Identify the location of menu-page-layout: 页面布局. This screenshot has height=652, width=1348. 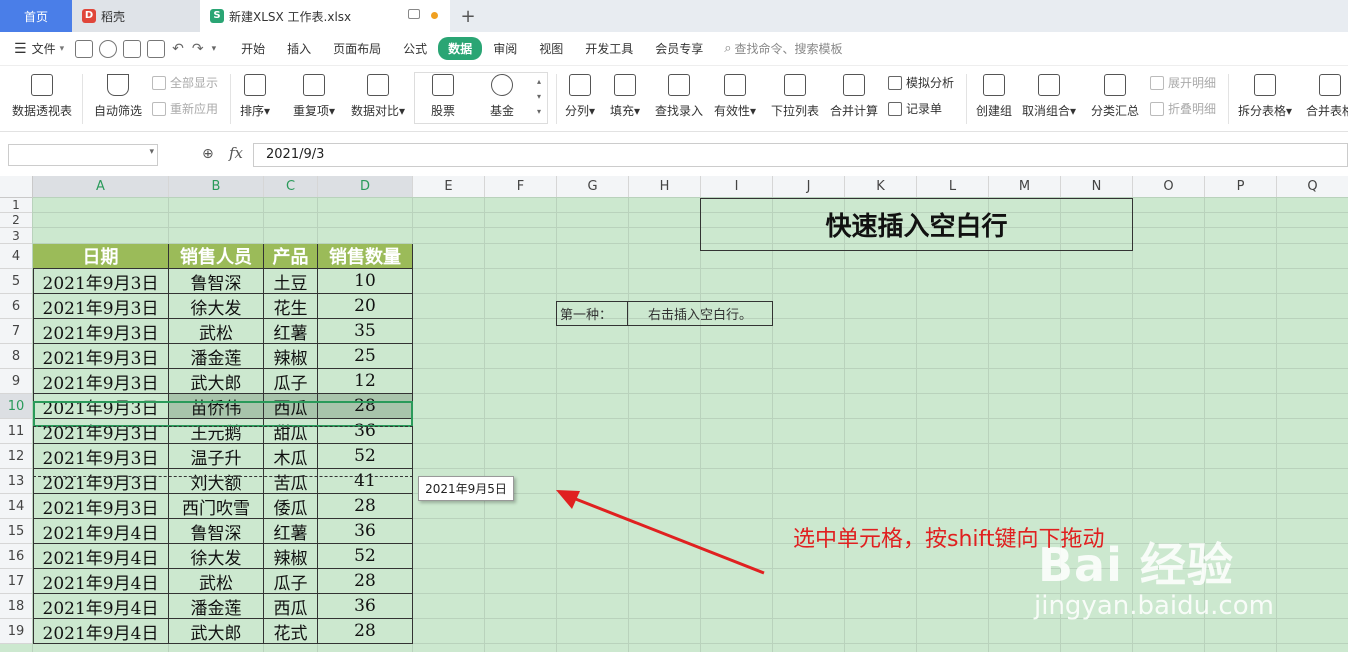
(357, 48).